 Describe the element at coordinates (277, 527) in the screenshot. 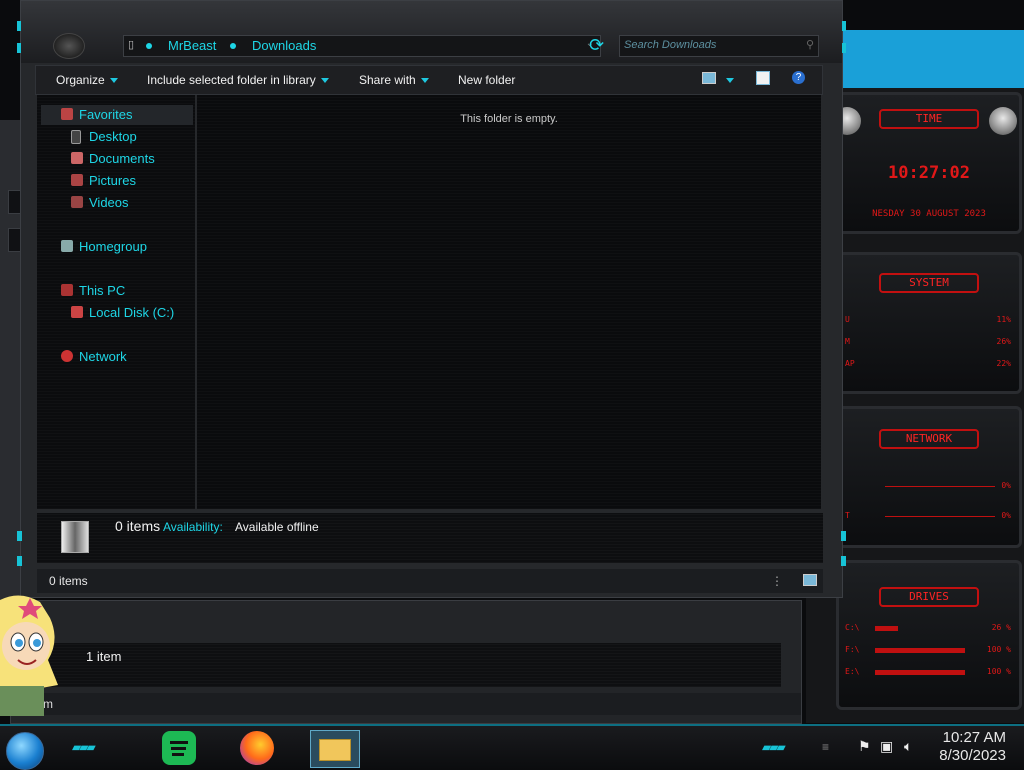

I see `availability-value: Available offline` at that location.